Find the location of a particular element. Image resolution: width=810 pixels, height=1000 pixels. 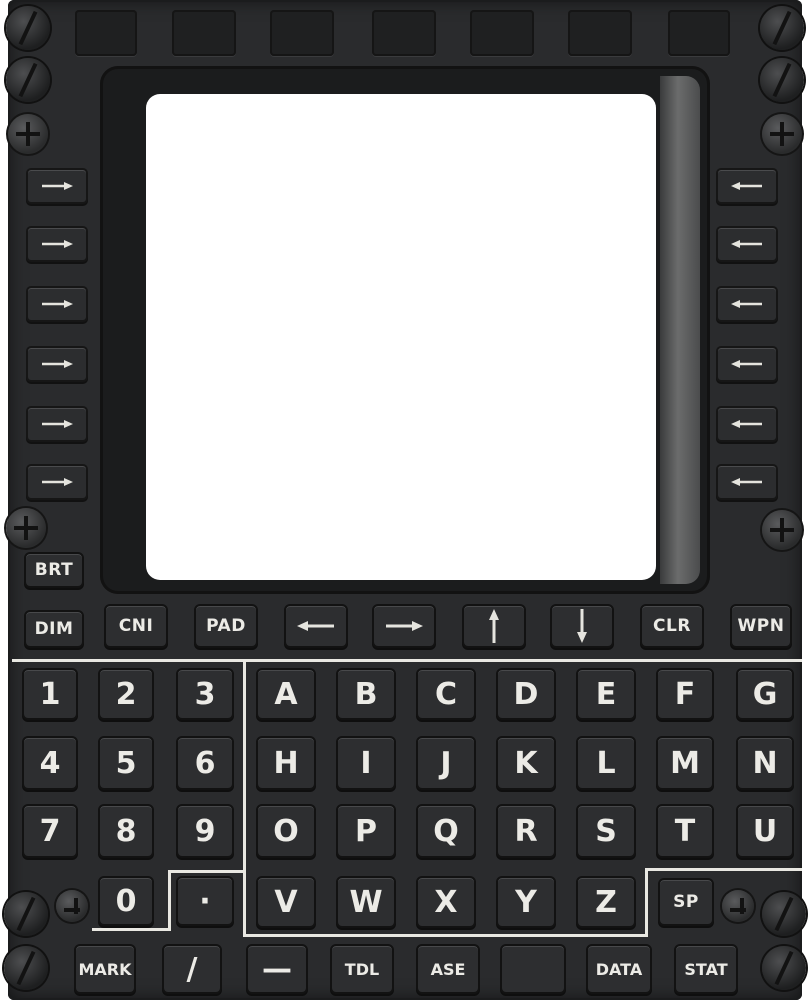

data-key: DATA is located at coordinates (619, 969).